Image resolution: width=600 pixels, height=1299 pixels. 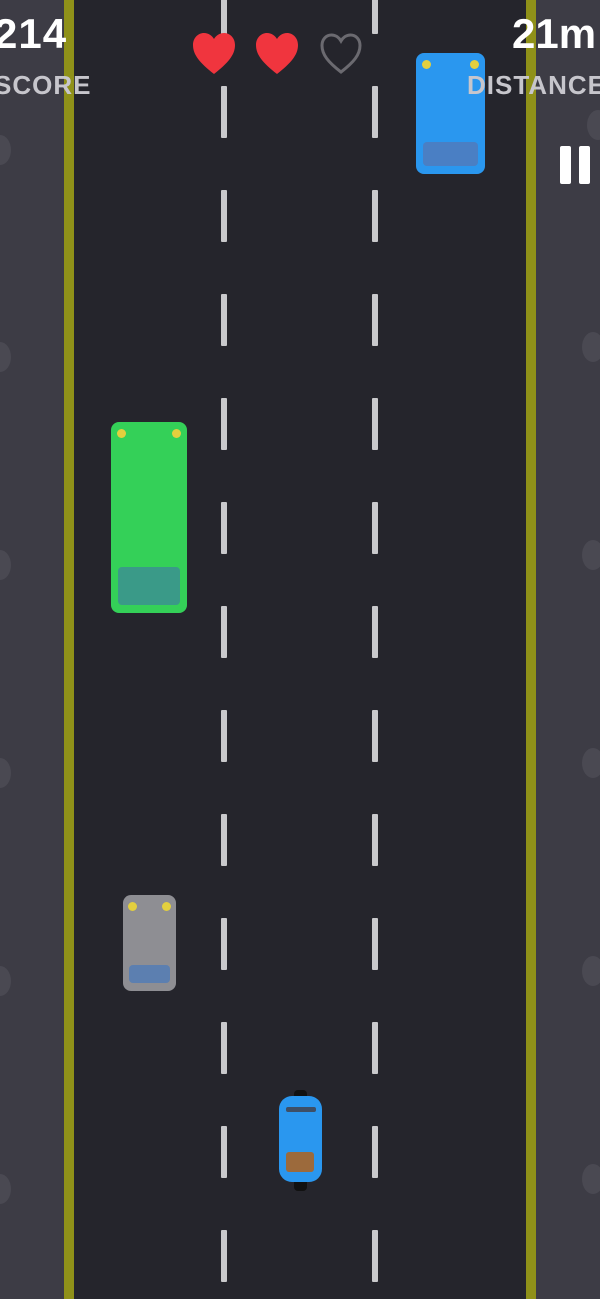 I want to click on seat, so click(x=300, y=1162).